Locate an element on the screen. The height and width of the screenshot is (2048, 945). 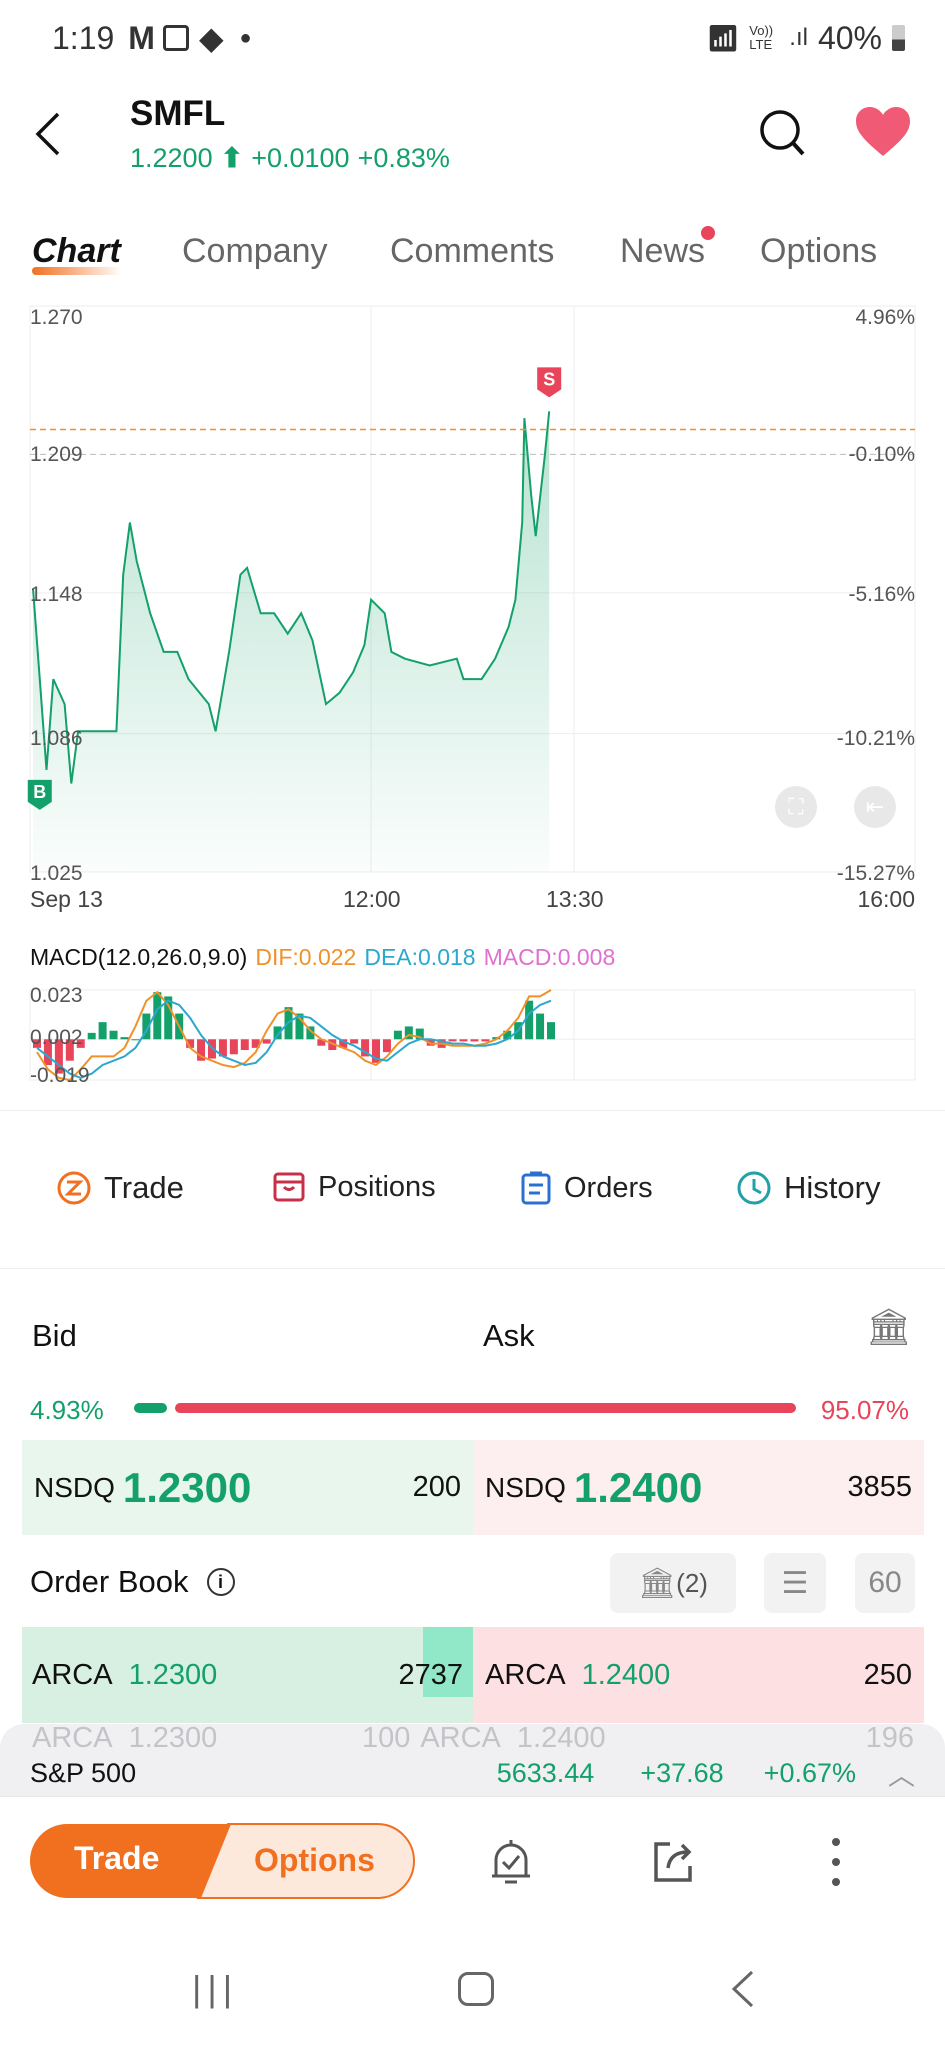
y2-tick: -15.27% is located at coordinates (875, 873).